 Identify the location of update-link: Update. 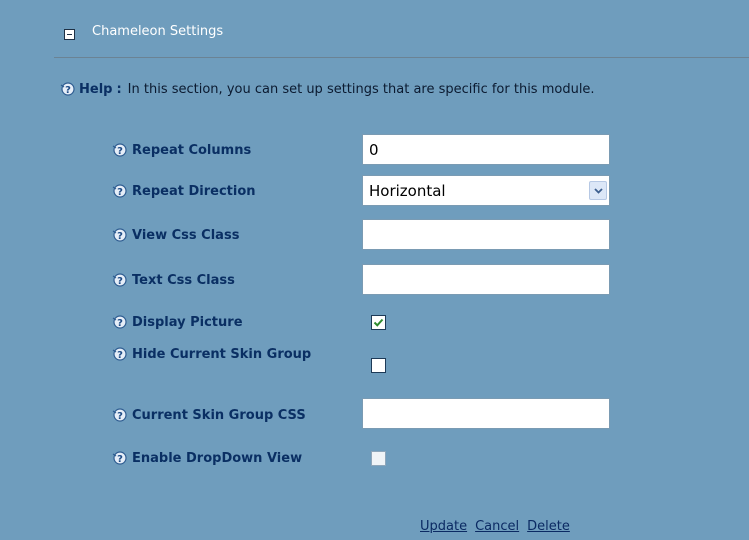
(443, 526).